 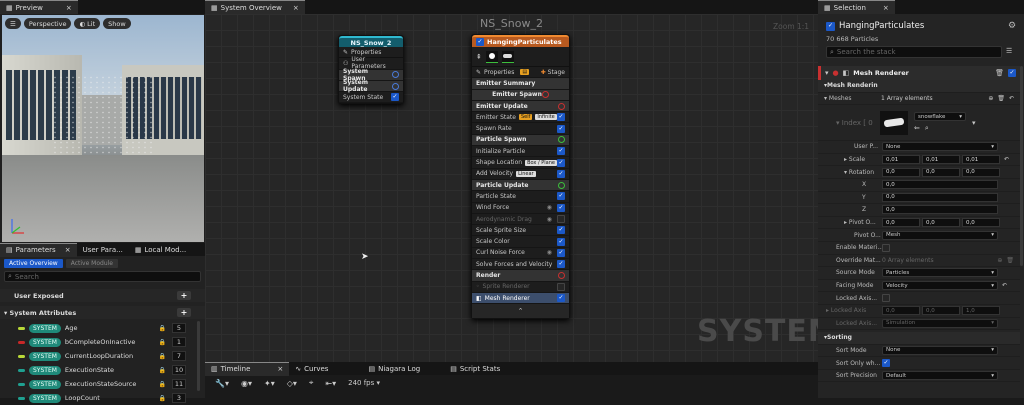 I want to click on system-state-row: System State ✓, so click(x=371, y=98).